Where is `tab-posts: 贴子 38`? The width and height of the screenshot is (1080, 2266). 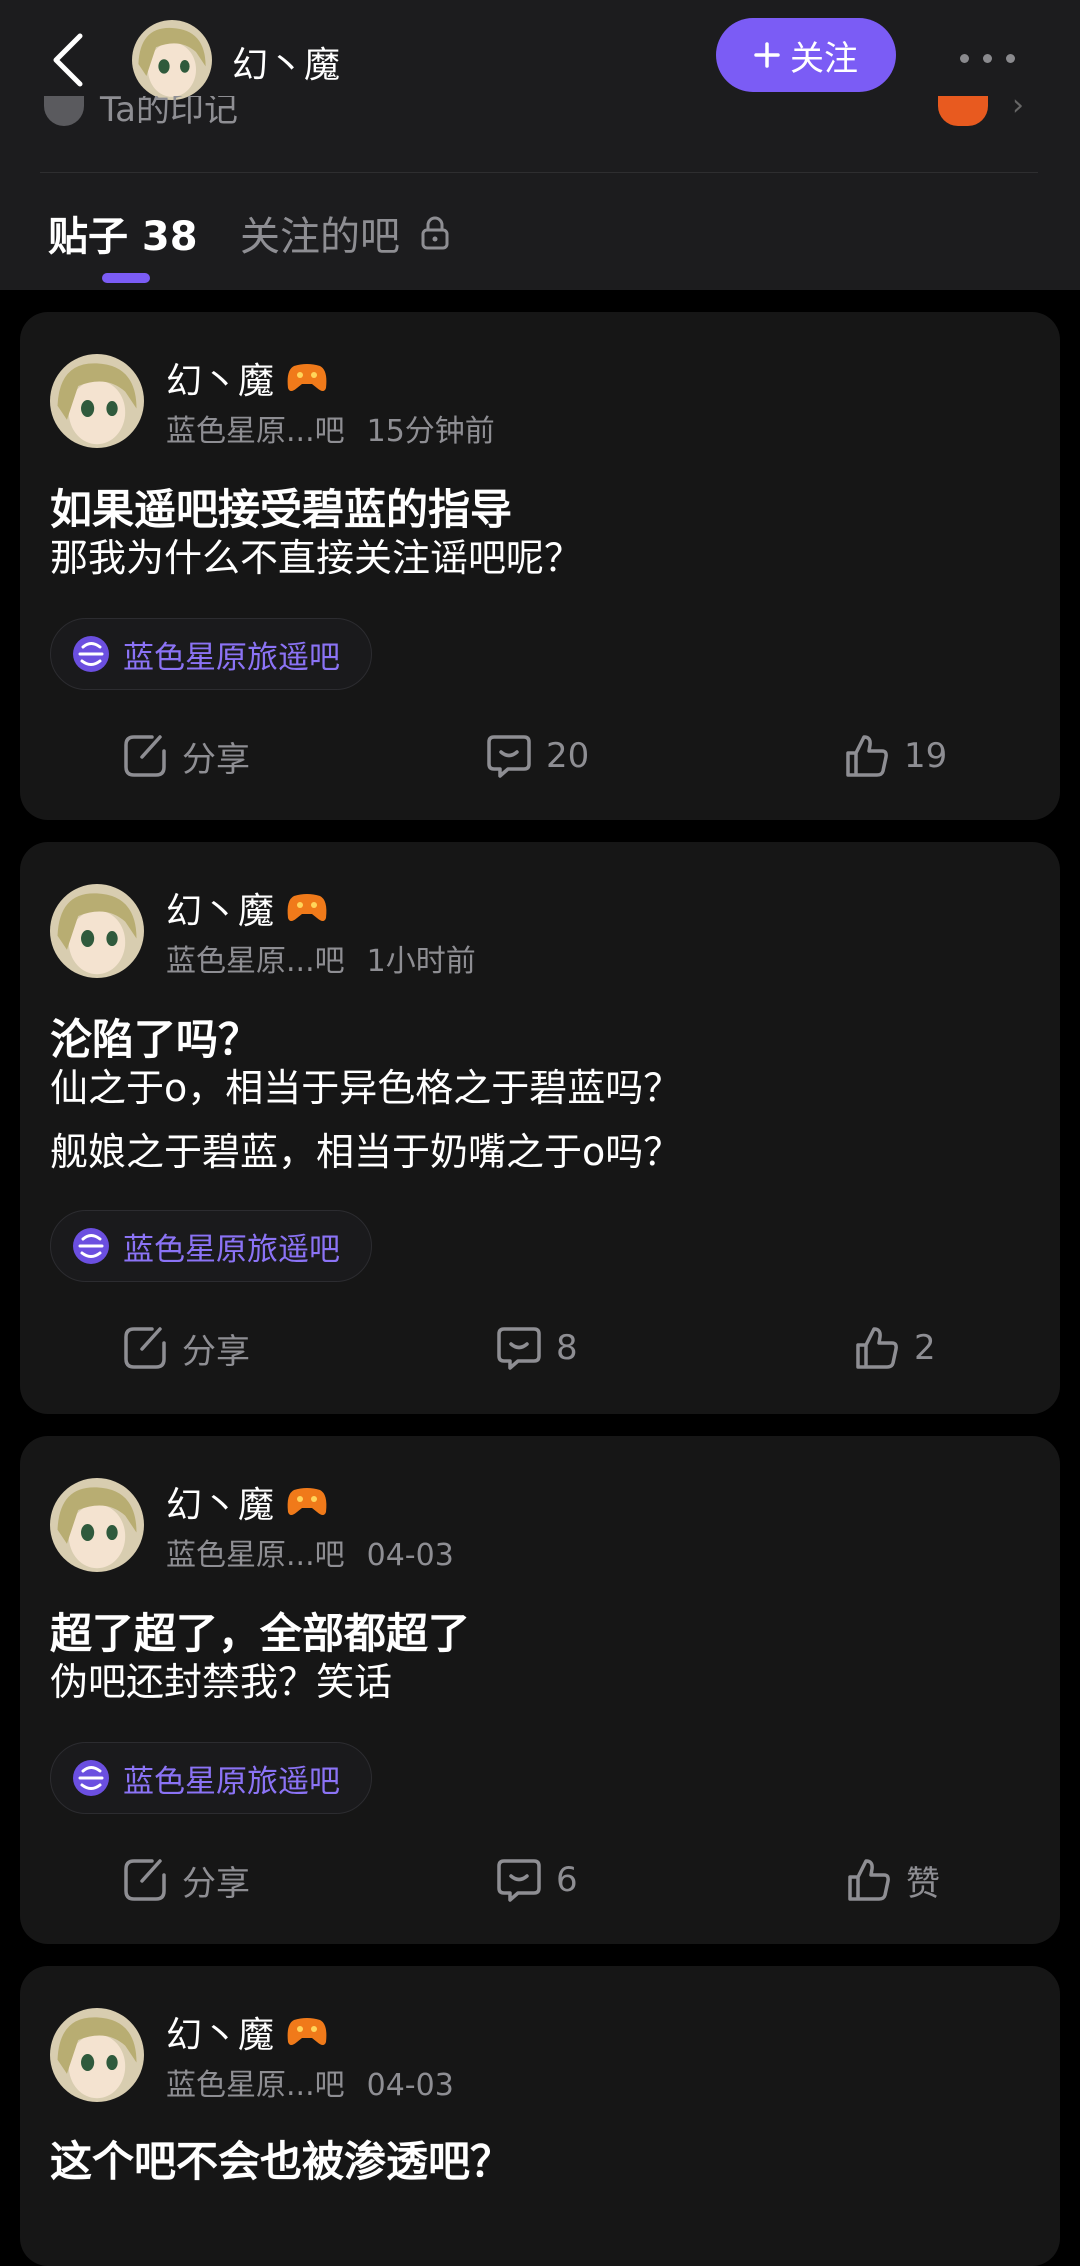 tab-posts: 贴子 38 is located at coordinates (123, 233).